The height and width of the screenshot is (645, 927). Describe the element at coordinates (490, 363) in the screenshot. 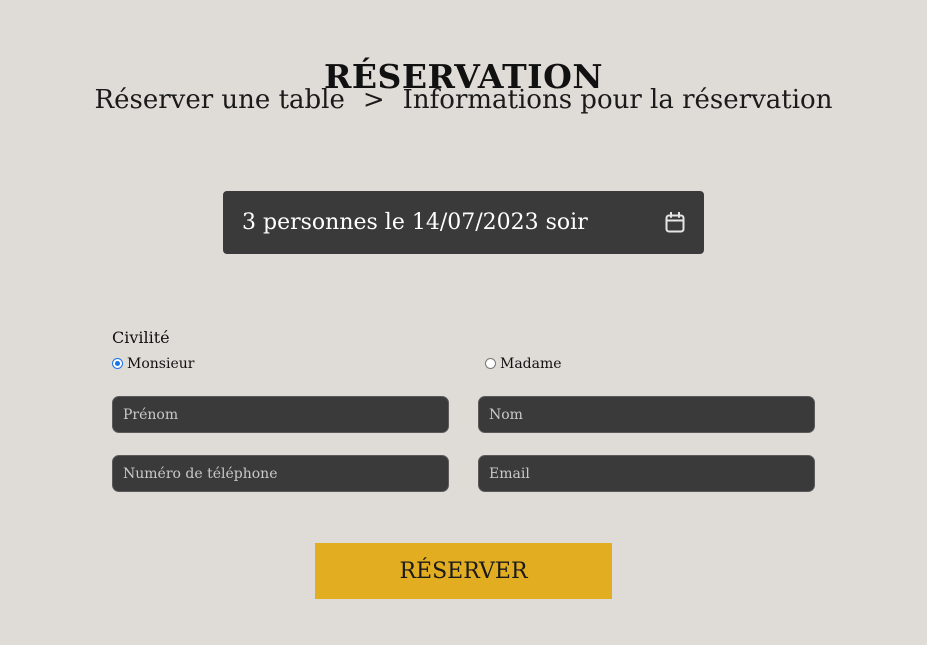

I see `radio-unselected-icon` at that location.